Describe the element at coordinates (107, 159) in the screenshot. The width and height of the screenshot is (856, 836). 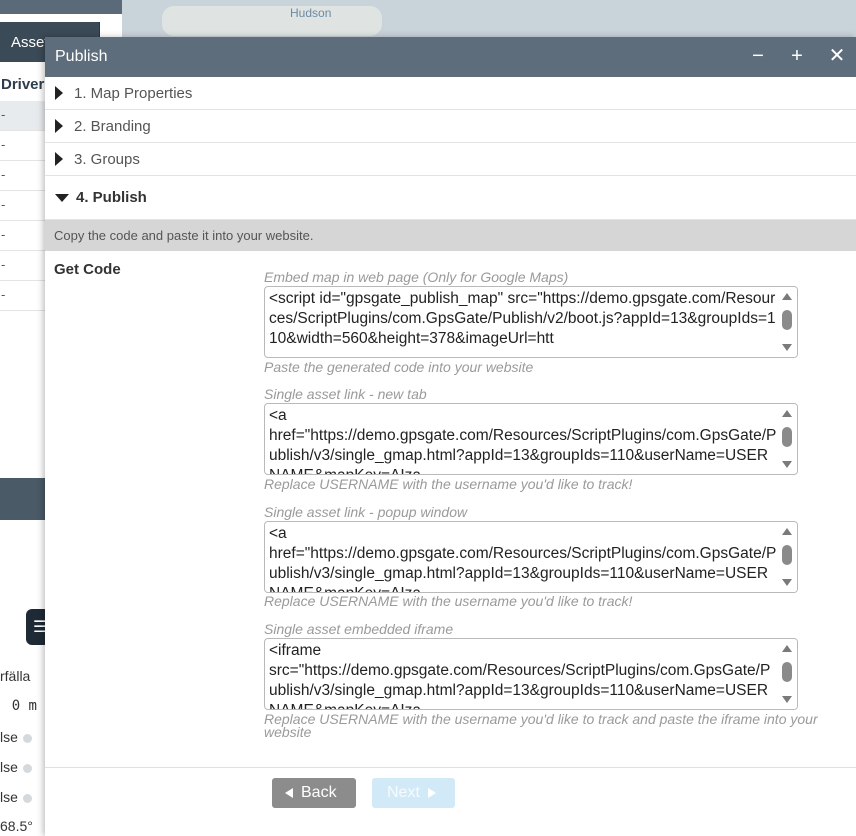
I see `section-label: 3. Groups` at that location.